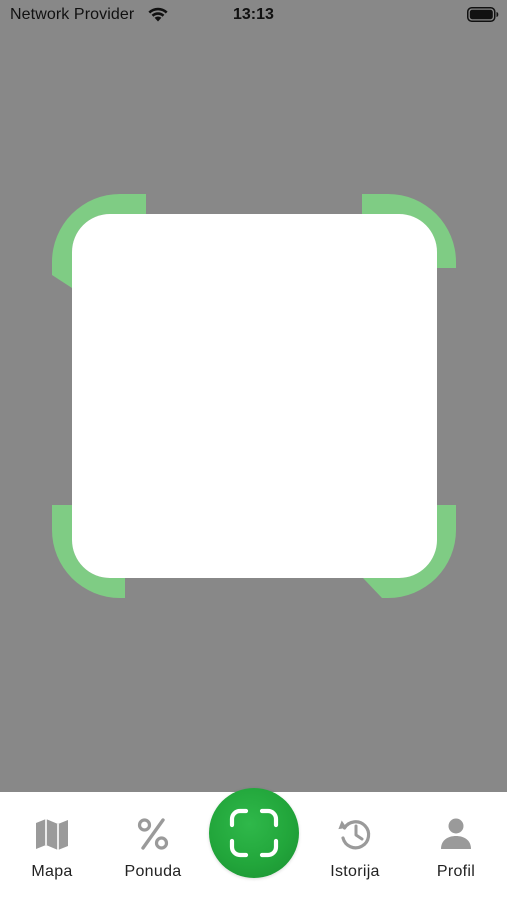  Describe the element at coordinates (483, 14) in the screenshot. I see `battery-full-icon` at that location.